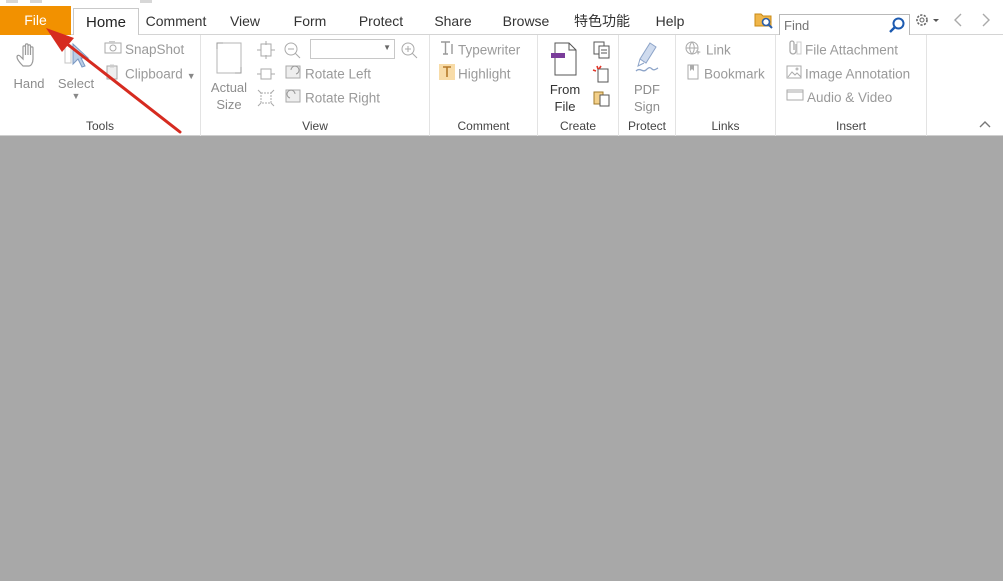 Image resolution: width=1003 pixels, height=581 pixels. Describe the element at coordinates (293, 99) in the screenshot. I see `rotate-right-icon` at that location.